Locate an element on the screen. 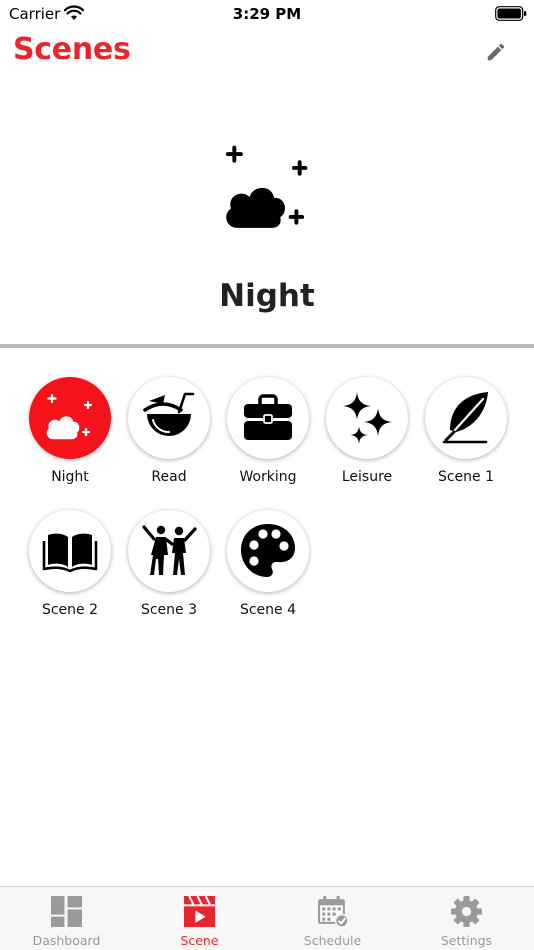 The image size is (534, 950). palette-icon is located at coordinates (268, 550).